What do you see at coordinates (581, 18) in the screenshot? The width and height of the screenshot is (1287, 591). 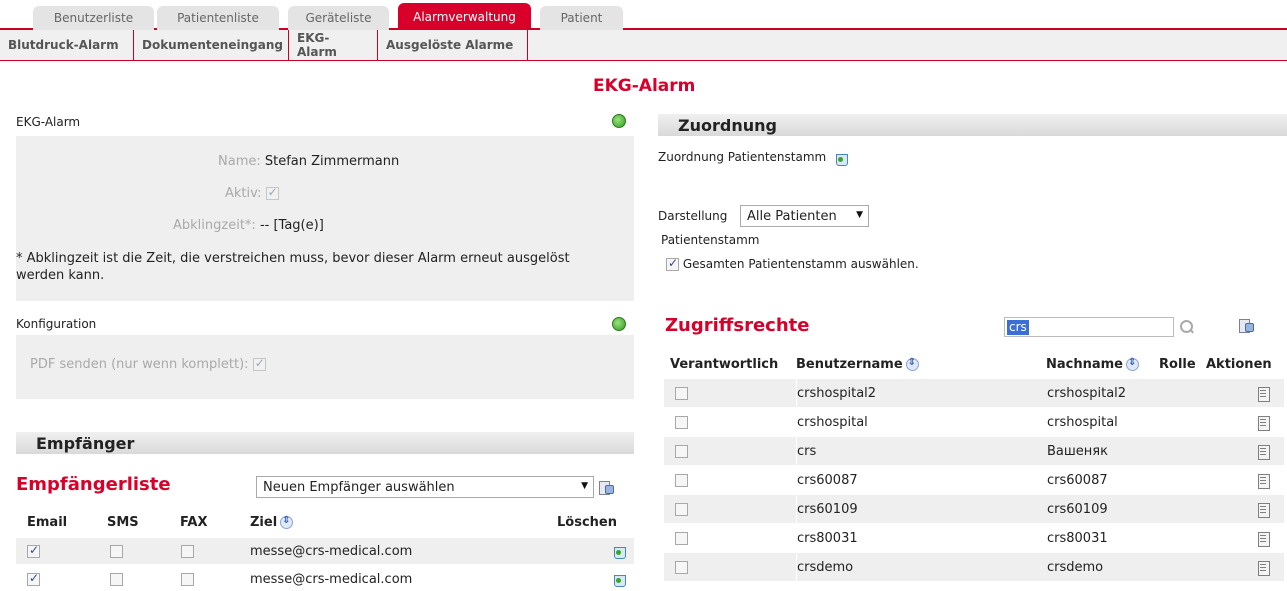 I see `tab-patient: Patient` at bounding box center [581, 18].